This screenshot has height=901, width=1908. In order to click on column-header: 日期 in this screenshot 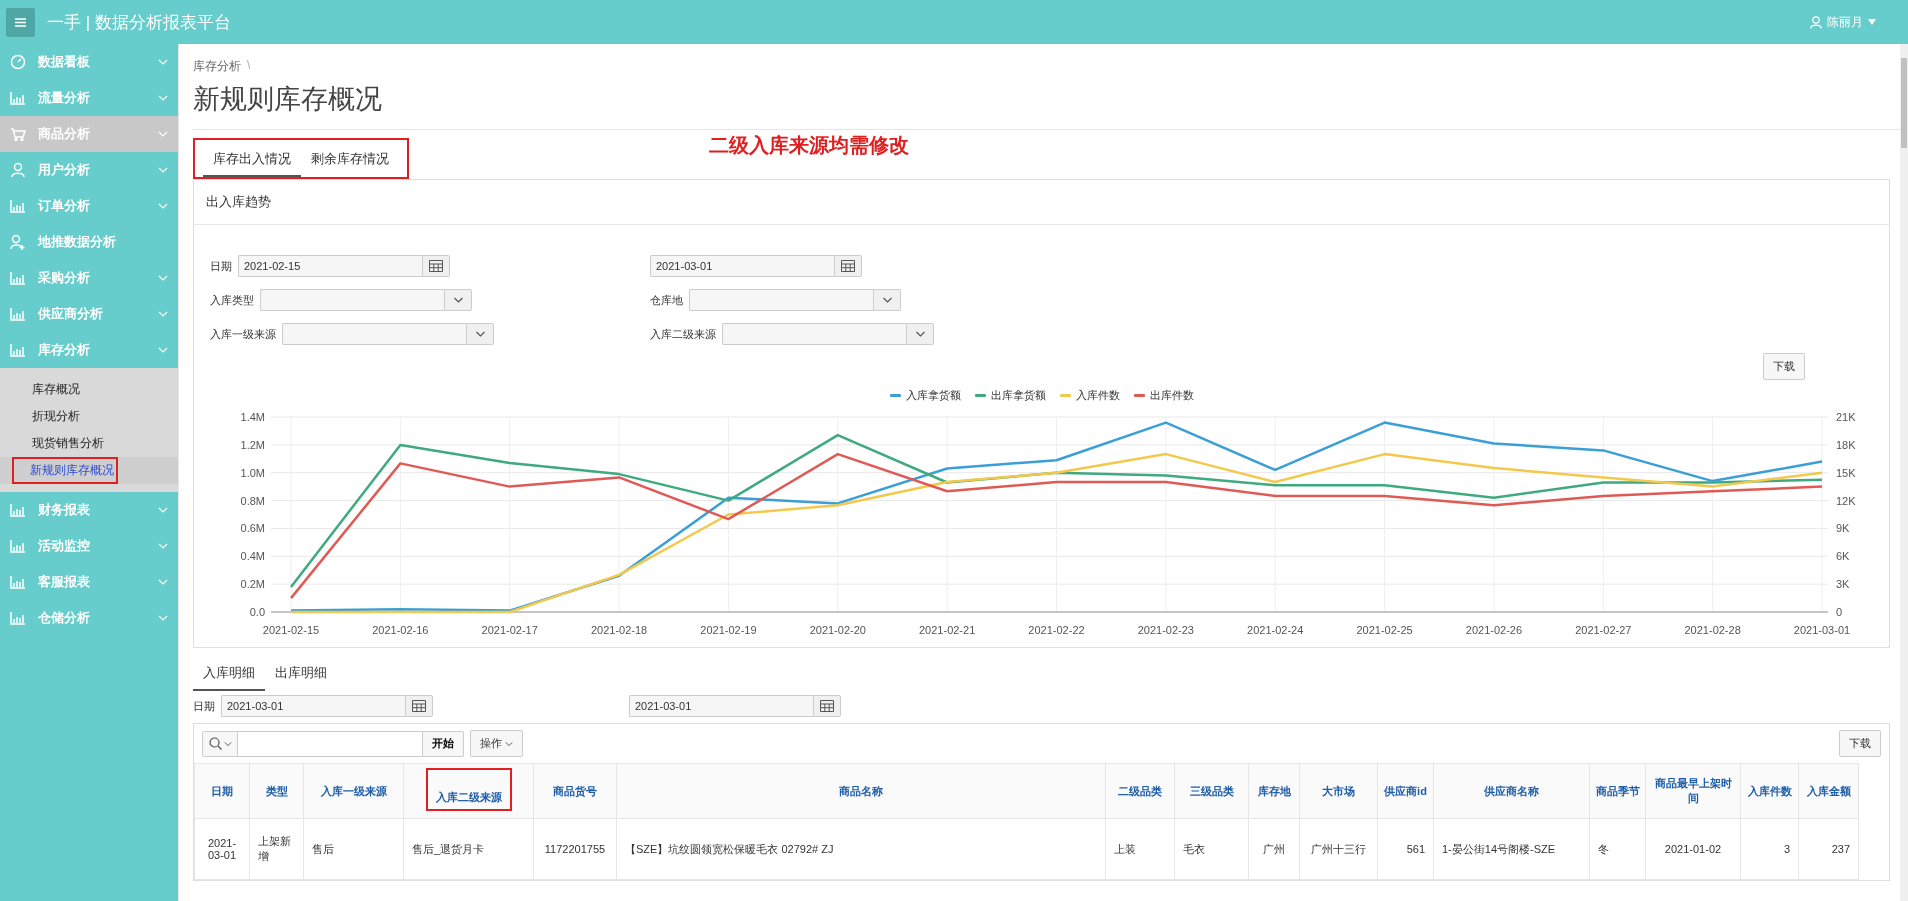, I will do `click(222, 791)`.